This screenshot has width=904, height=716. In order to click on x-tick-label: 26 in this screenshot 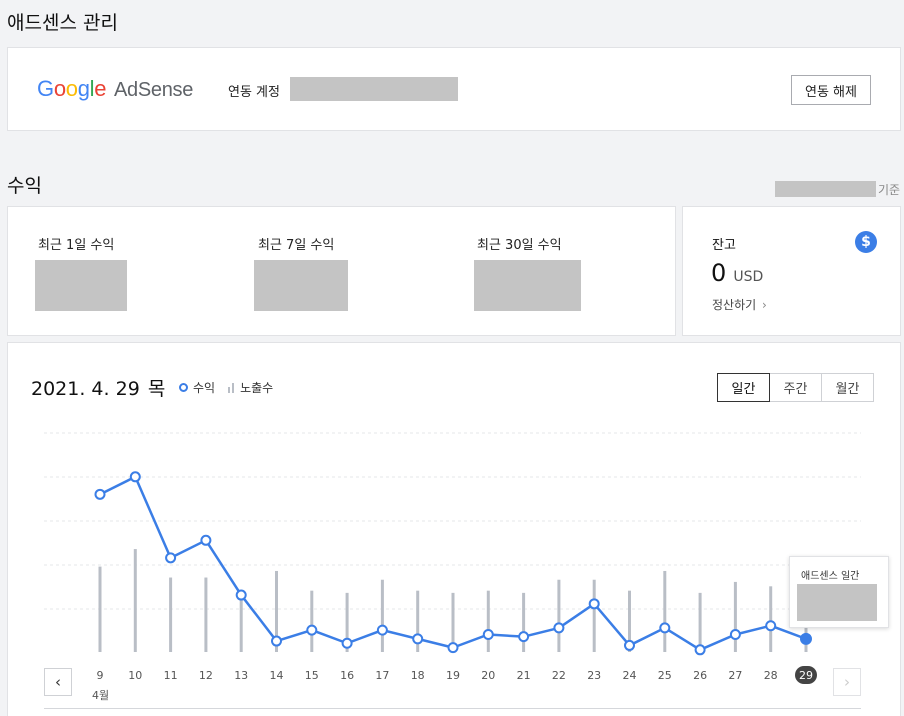, I will do `click(700, 675)`.